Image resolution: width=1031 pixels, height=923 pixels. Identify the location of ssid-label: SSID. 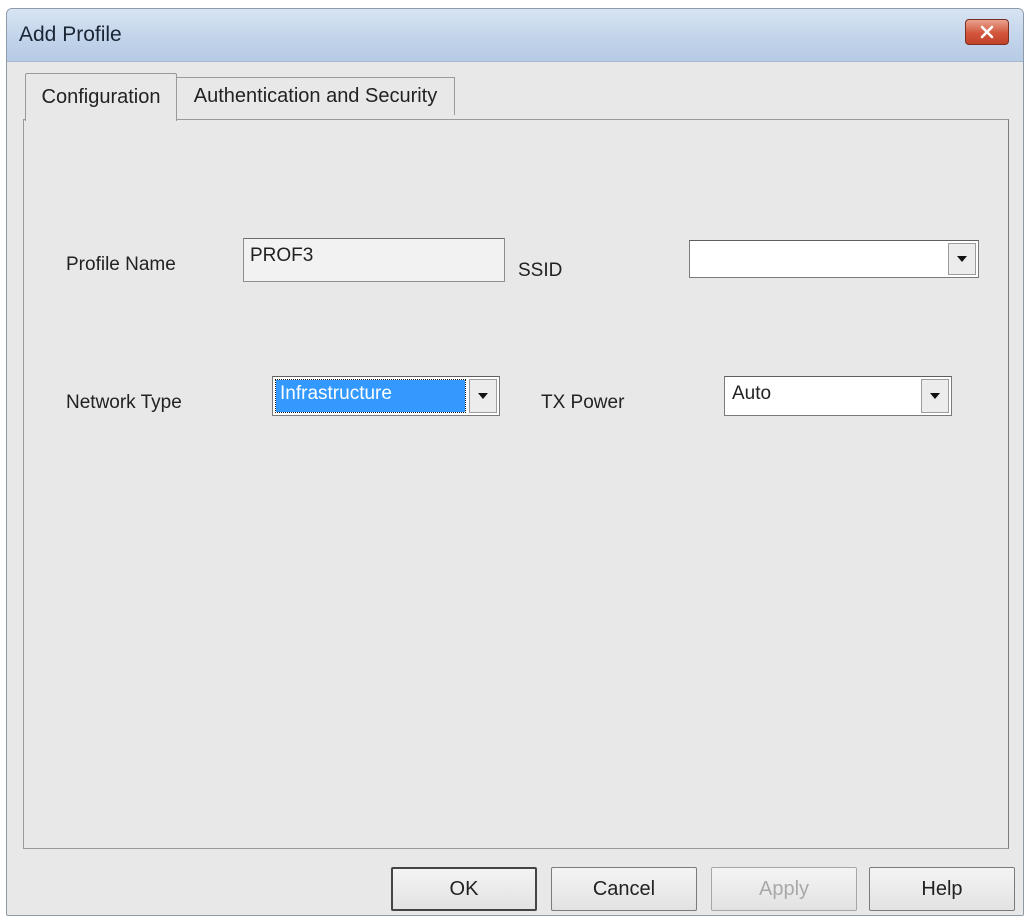
(540, 270).